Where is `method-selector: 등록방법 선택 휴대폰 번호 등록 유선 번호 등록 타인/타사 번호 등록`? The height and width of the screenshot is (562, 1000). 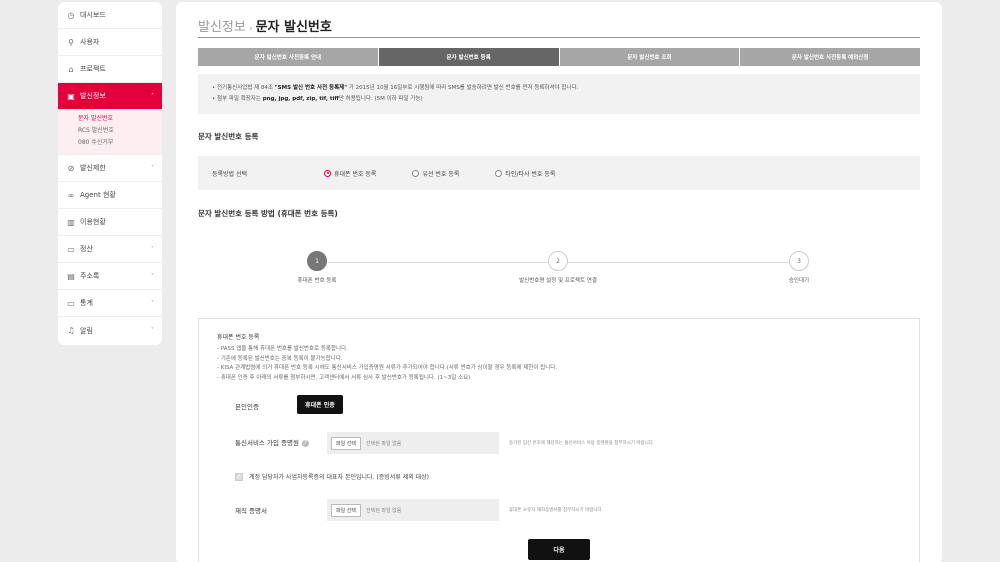 method-selector: 등록방법 선택 휴대폰 번호 등록 유선 번호 등록 타인/타사 번호 등록 is located at coordinates (559, 173).